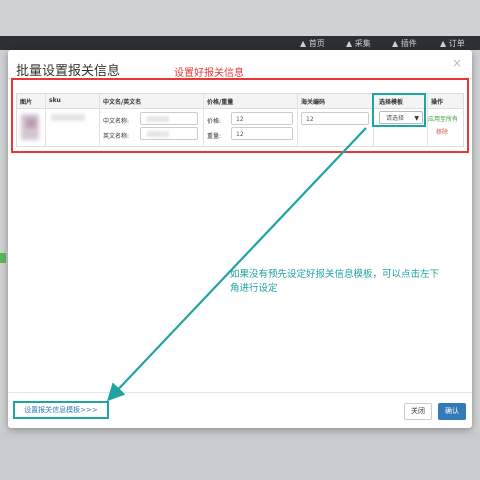  I want to click on annotation-template-hint: 如果没有预先设定好报关信息模板，可以点击左下角进行设定, so click(335, 281).